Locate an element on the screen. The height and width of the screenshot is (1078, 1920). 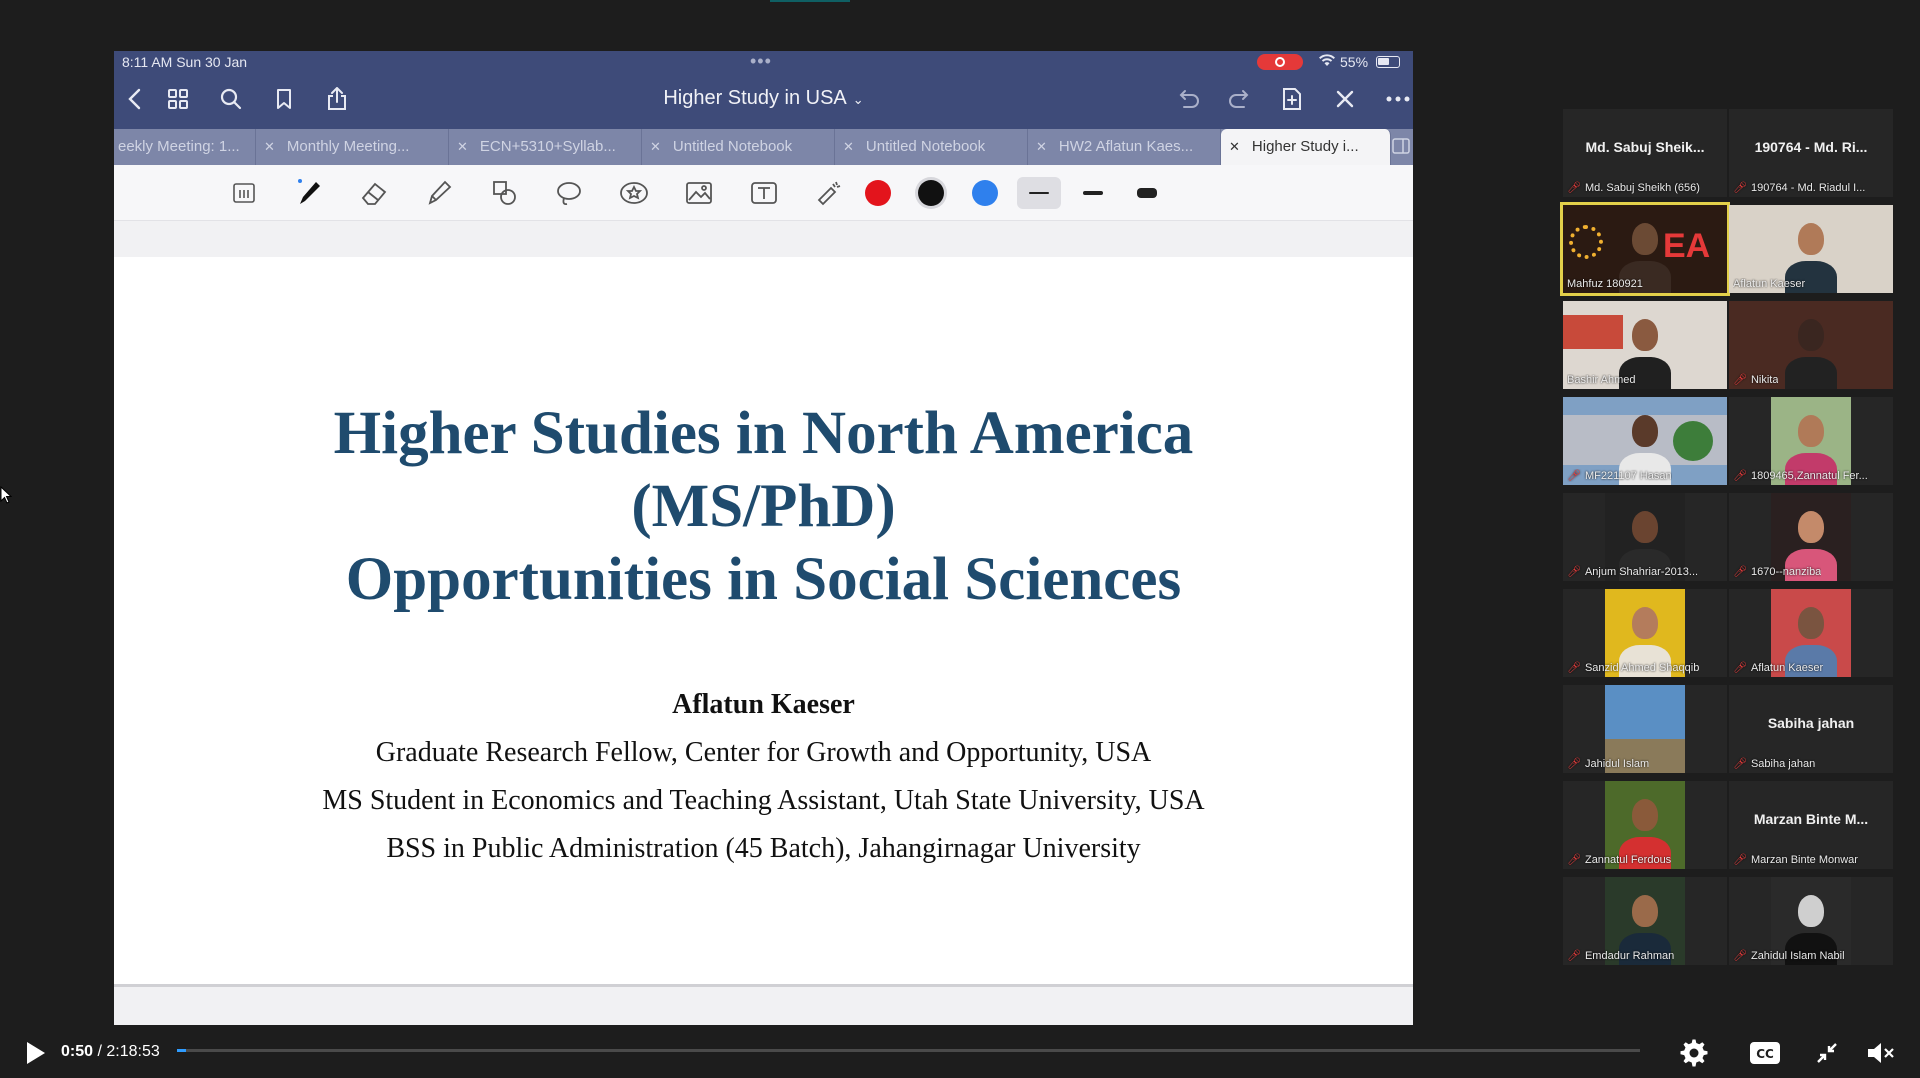
progress-fill is located at coordinates (181, 1050).